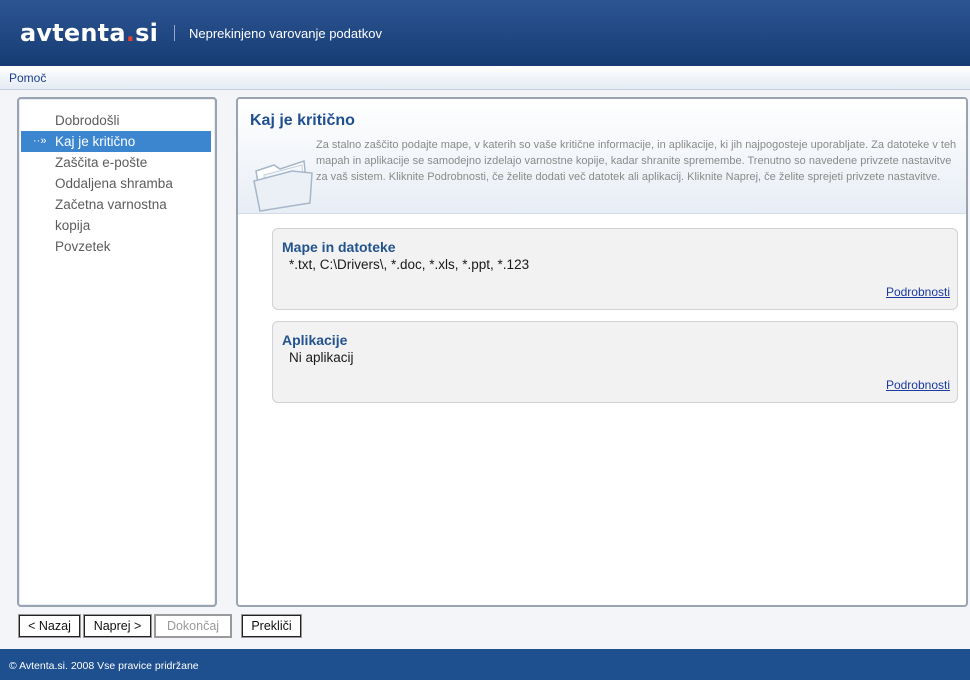 The image size is (970, 680). What do you see at coordinates (89, 33) in the screenshot?
I see `brand-logo: avtenta.si` at bounding box center [89, 33].